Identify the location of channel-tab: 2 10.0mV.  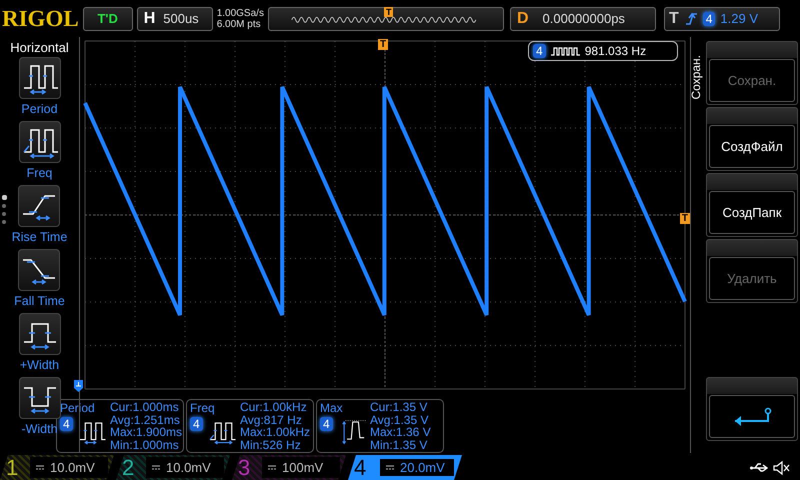
(173, 467).